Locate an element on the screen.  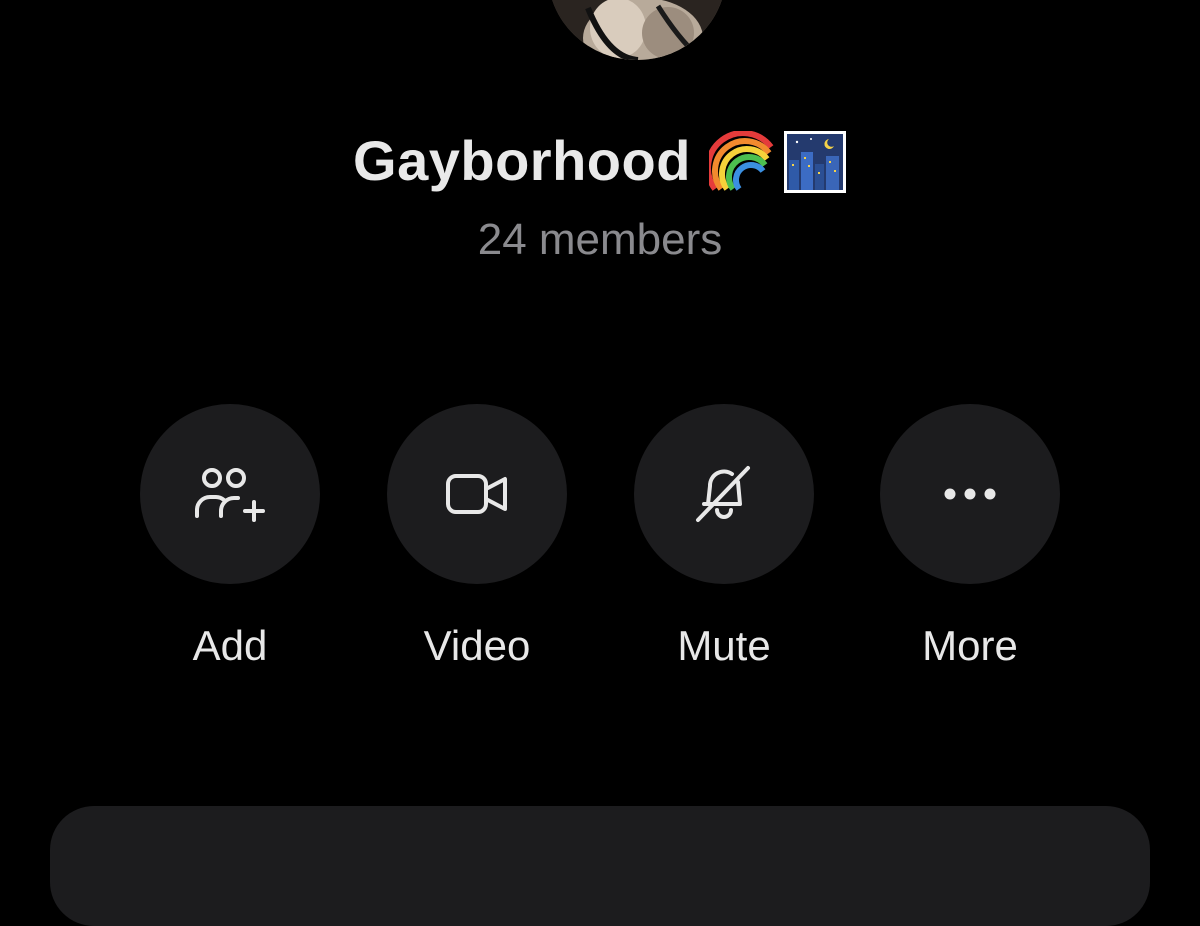
group-avatar is located at coordinates (637, 30).